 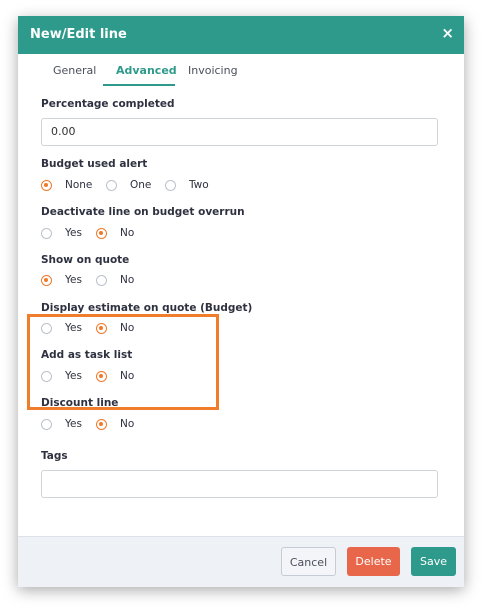 I want to click on tab-invoicing: Invoicing, so click(x=213, y=70).